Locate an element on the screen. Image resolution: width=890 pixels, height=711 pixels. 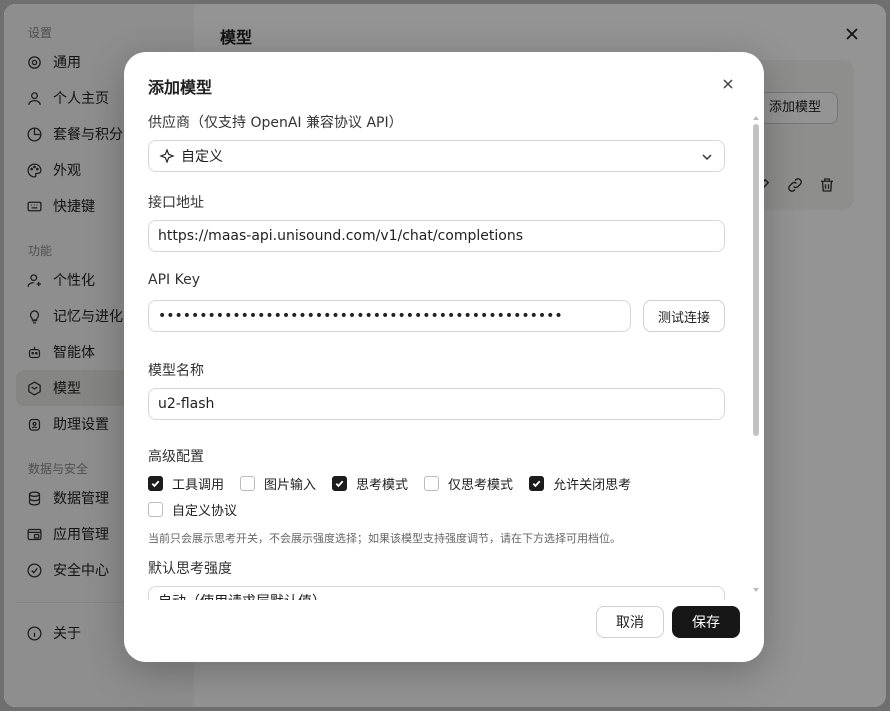
chevron-down-icon is located at coordinates (707, 157).